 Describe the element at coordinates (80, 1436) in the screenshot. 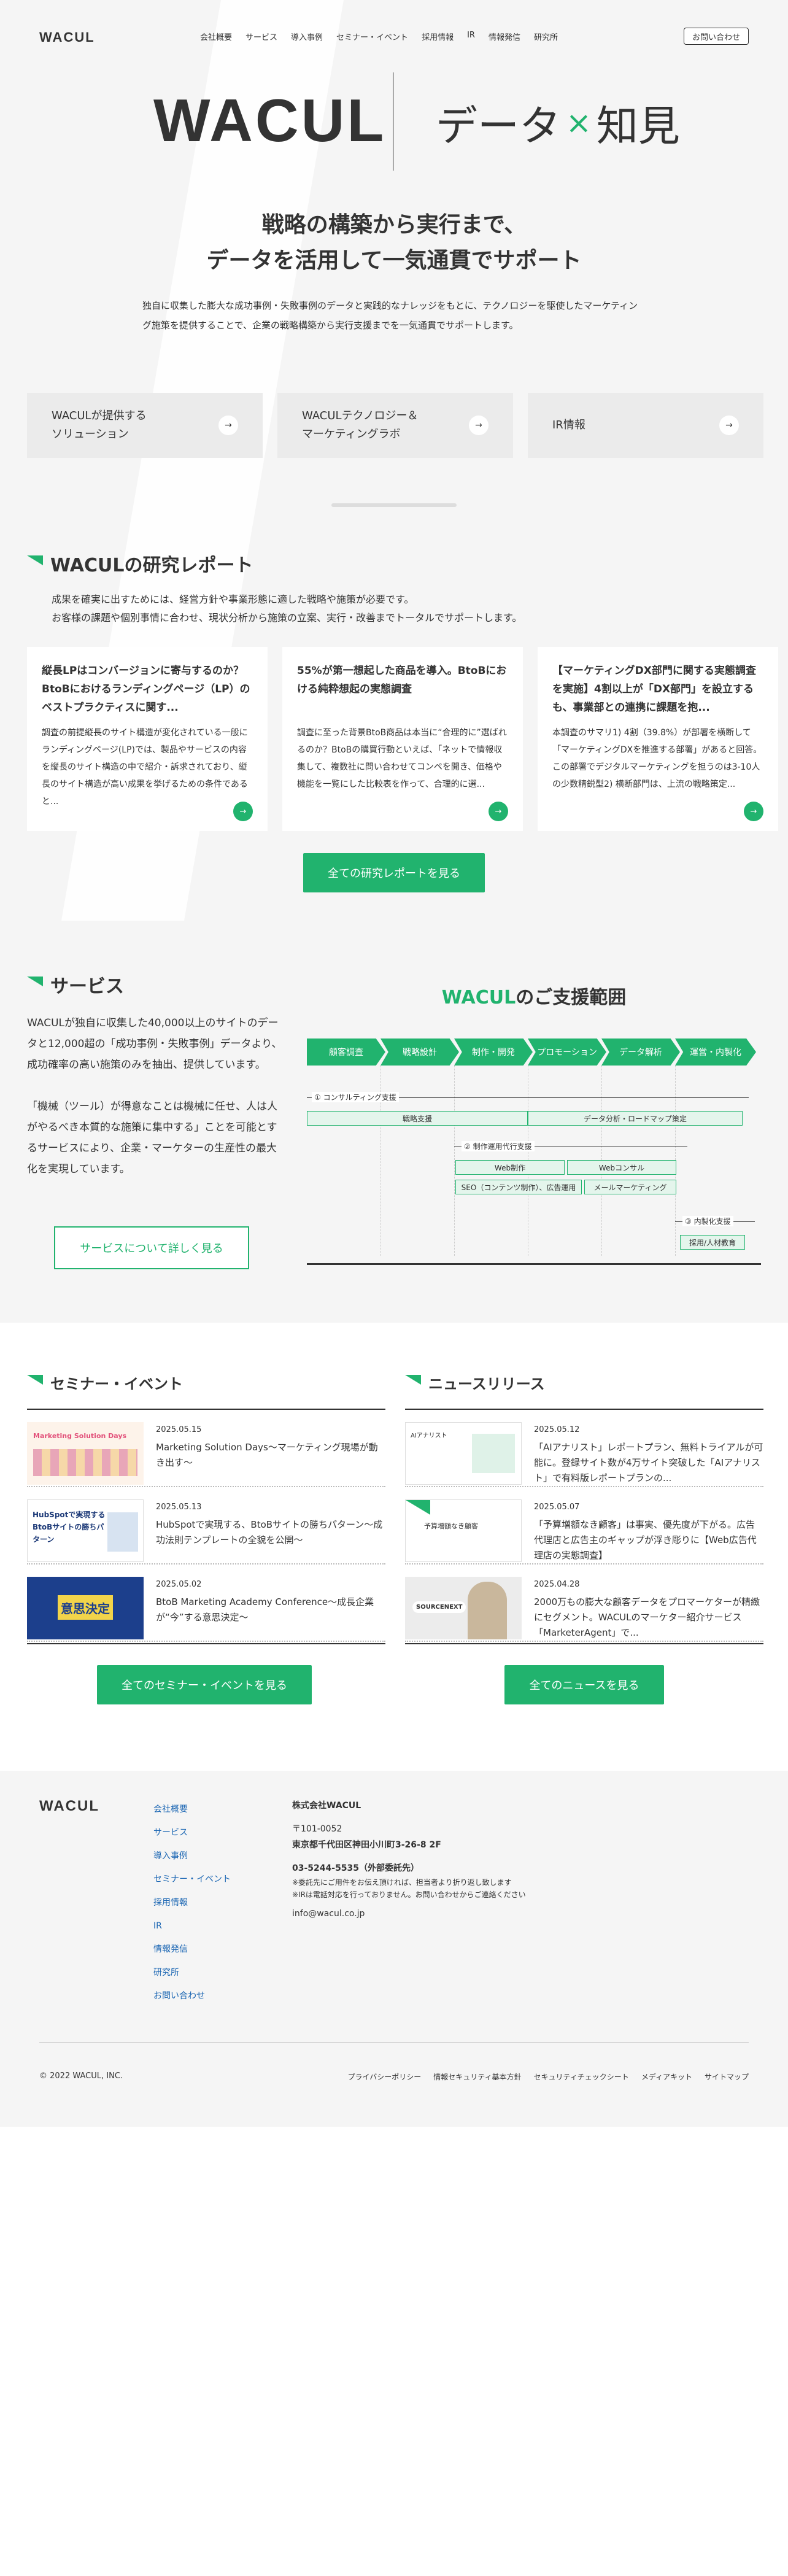

I see `thumbnail-title: Marketing Solution Days` at that location.